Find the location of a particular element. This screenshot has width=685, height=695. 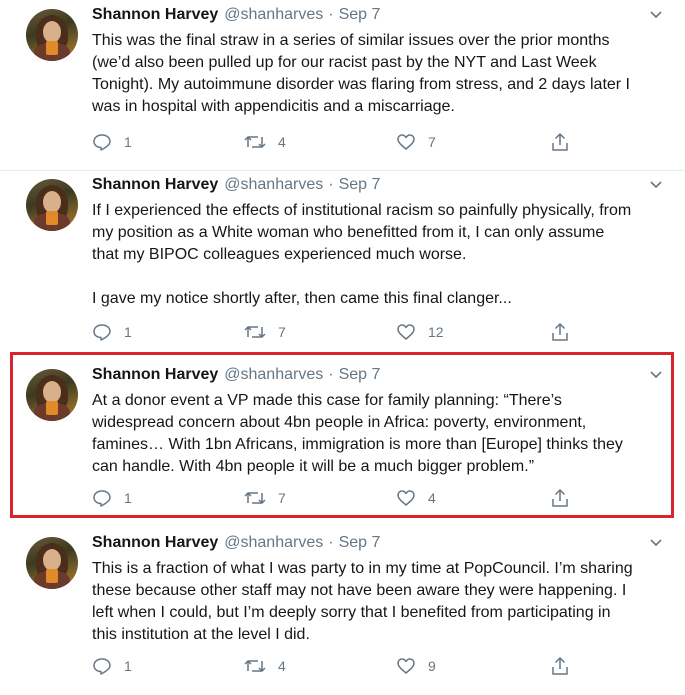

retweet-button: 7 is located at coordinates (265, 332).